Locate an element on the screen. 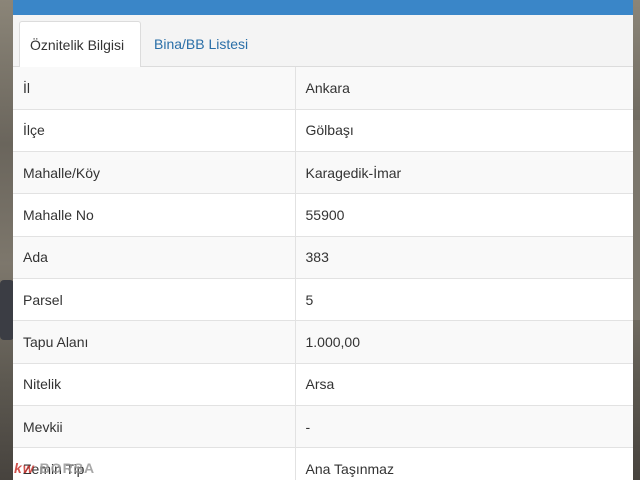  attribute-value: 1.000,00 is located at coordinates (464, 342).